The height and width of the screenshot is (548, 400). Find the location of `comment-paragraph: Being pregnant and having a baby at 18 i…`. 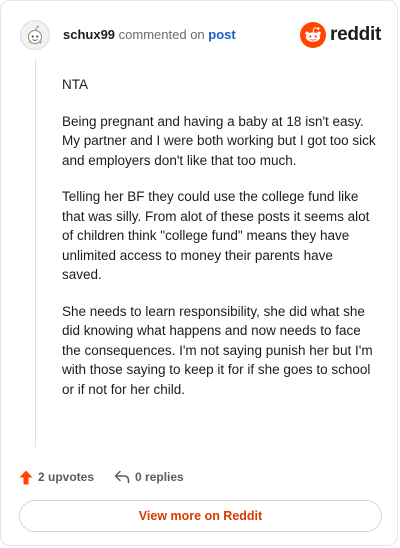

comment-paragraph: Being pregnant and having a baby at 18 i… is located at coordinates (219, 140).